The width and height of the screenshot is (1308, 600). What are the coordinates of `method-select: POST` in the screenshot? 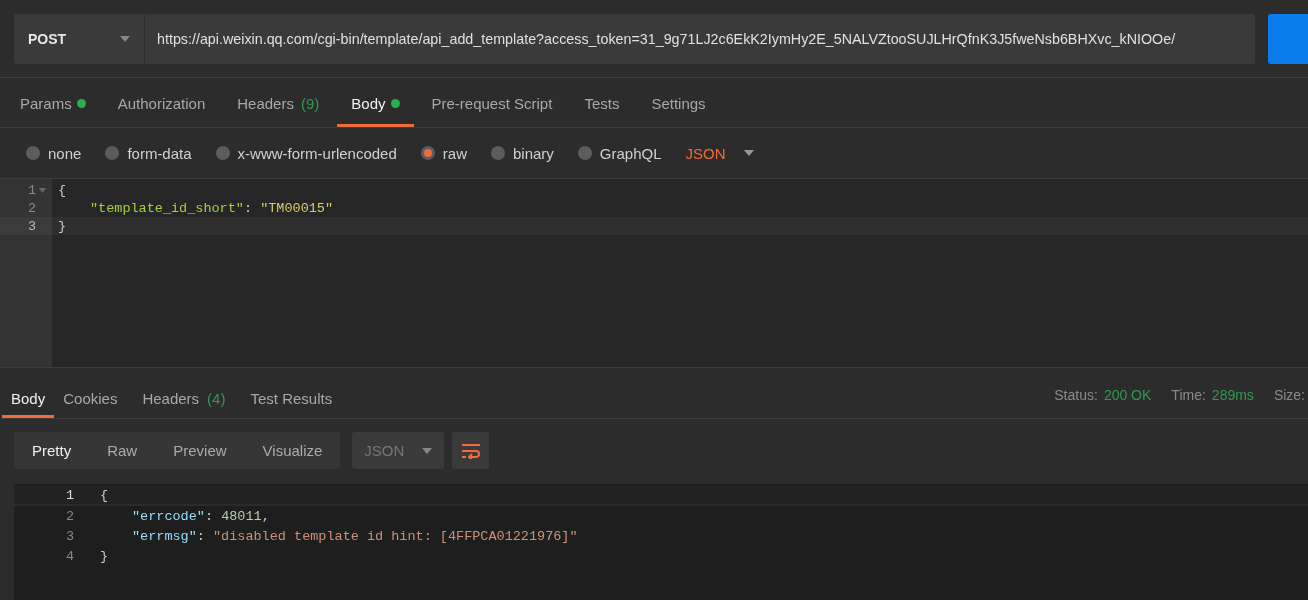 It's located at (79, 38).